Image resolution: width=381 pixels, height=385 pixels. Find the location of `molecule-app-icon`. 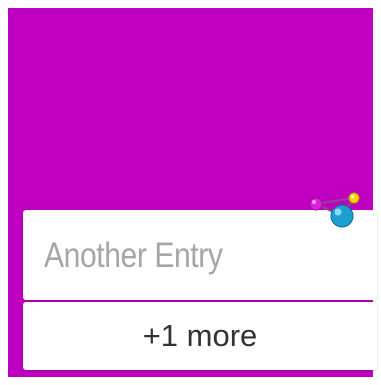

molecule-app-icon is located at coordinates (334, 210).